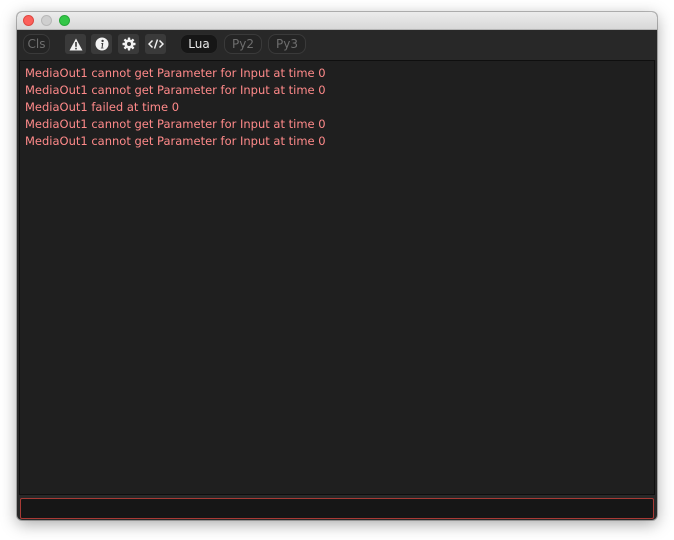 The image size is (674, 540). Describe the element at coordinates (46, 20) in the screenshot. I see `minimize-window-button` at that location.